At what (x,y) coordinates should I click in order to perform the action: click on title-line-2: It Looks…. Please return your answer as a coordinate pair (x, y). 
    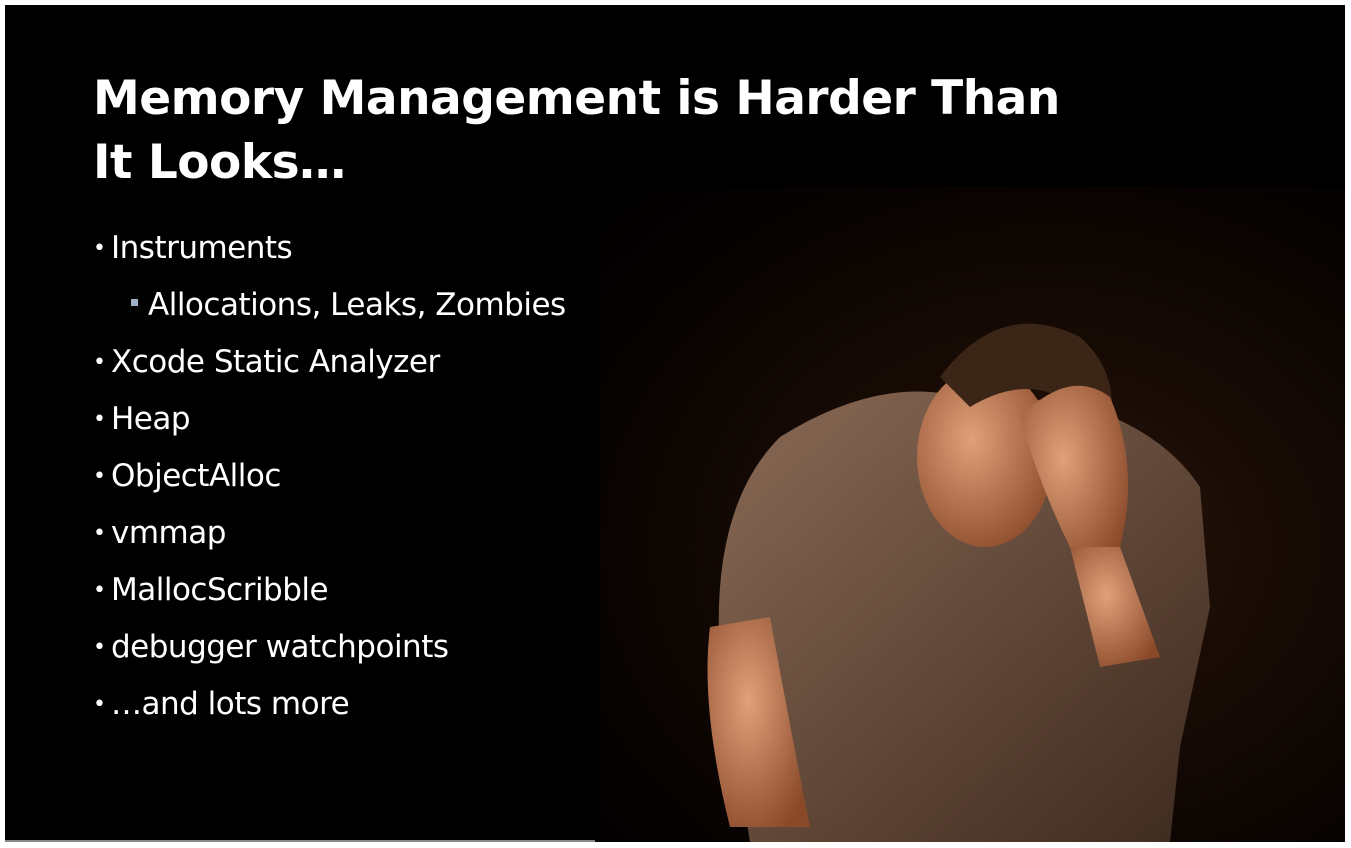
    Looking at the image, I should click on (219, 162).